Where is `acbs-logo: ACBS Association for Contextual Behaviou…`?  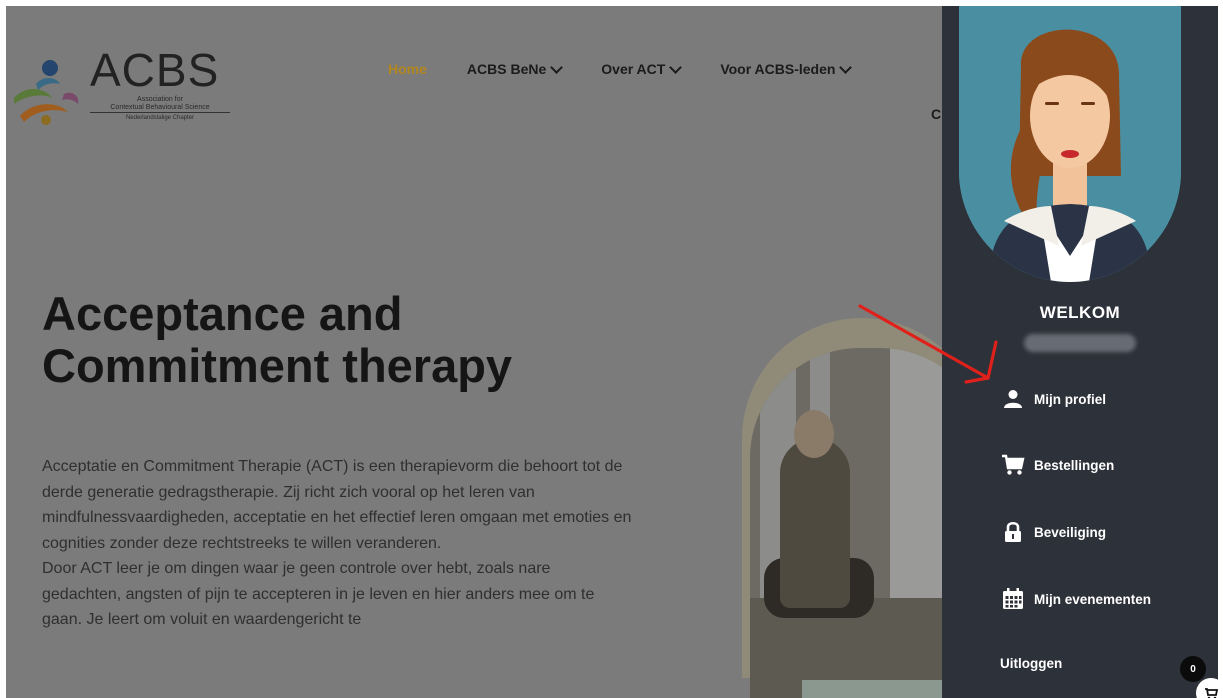 acbs-logo: ACBS Association for Contextual Behaviou… is located at coordinates (126, 89).